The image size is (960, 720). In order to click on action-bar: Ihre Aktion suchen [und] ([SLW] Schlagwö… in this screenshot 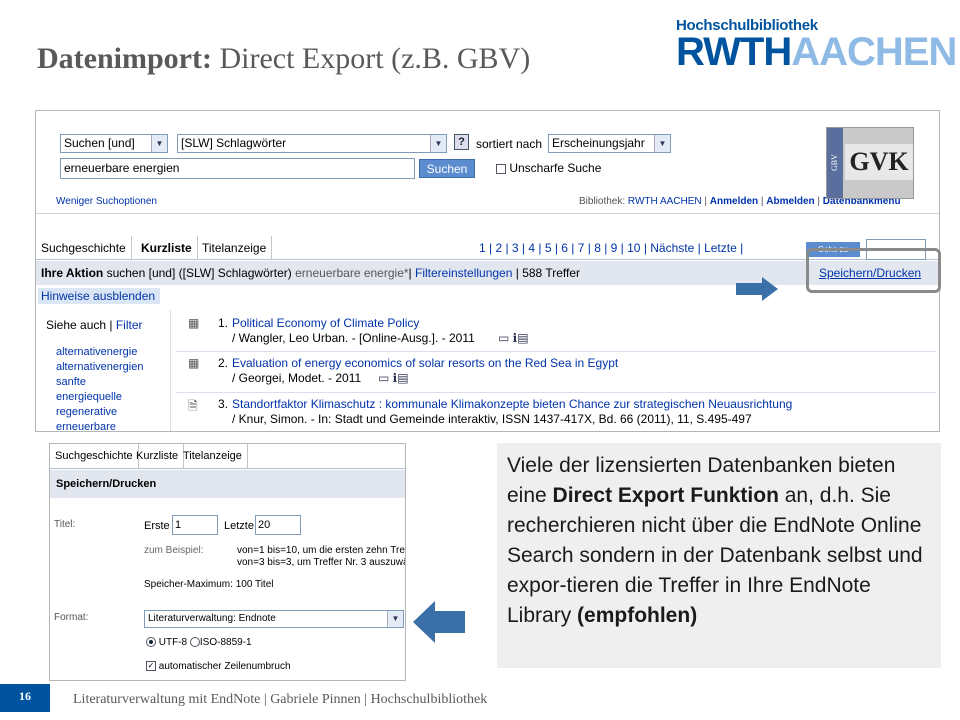, I will do `click(487, 273)`.